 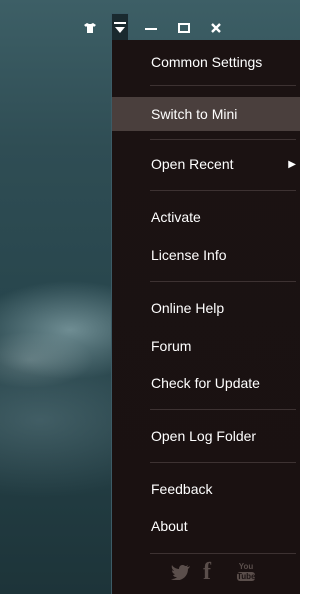 I want to click on minimize-icon, so click(x=151, y=29).